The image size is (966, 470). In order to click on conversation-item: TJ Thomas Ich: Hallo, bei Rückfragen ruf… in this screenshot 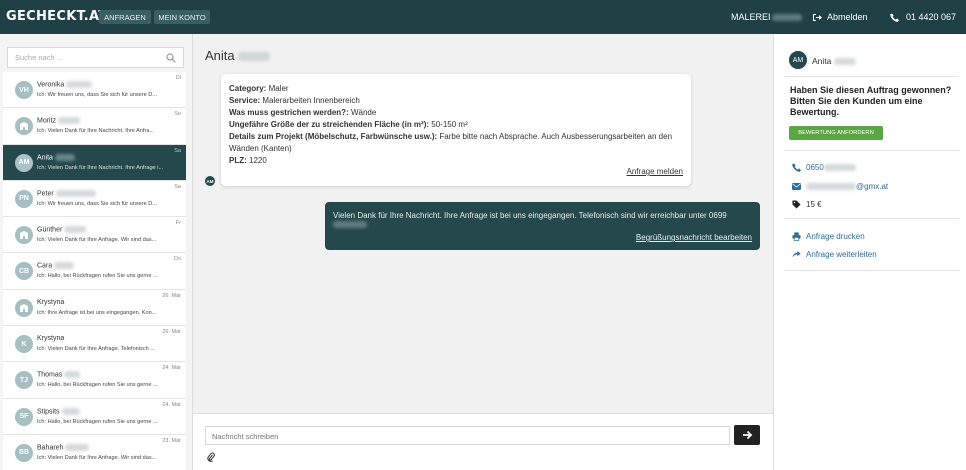, I will do `click(94, 380)`.